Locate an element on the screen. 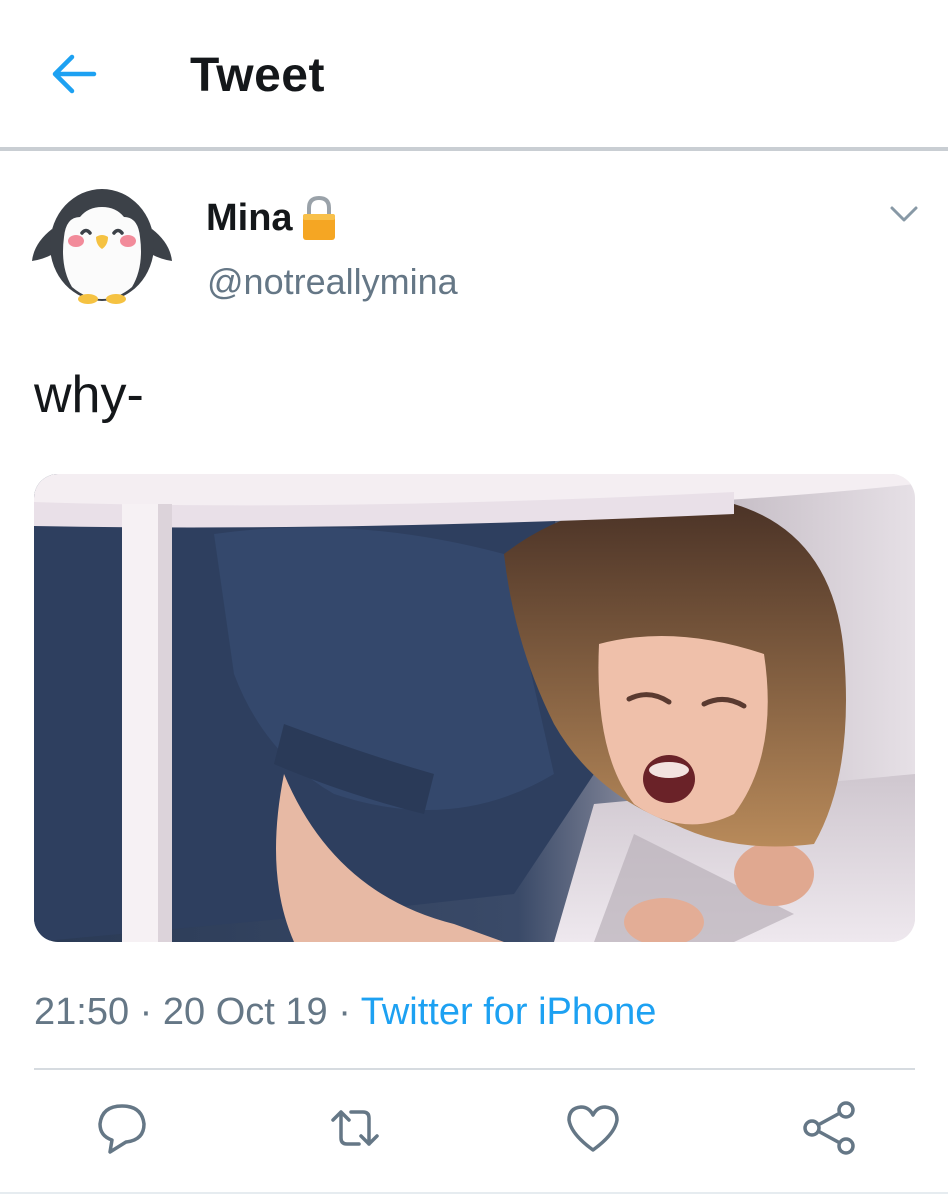  share-icon is located at coordinates (829, 1128).